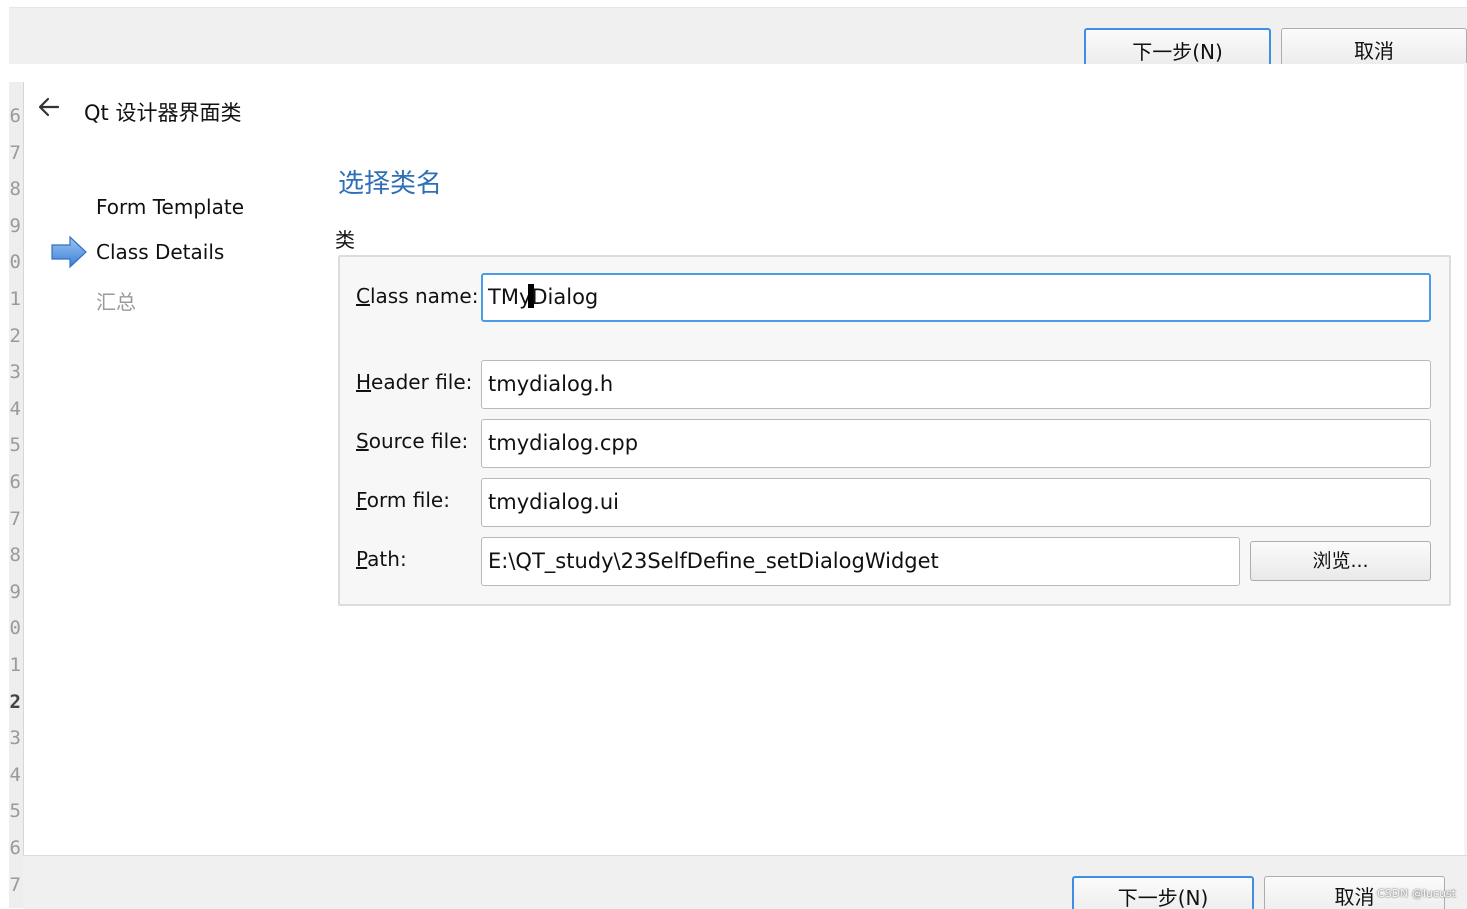 The width and height of the screenshot is (1467, 909). What do you see at coordinates (16, 495) in the screenshot?
I see `line-number-gutter: 6 7 8 9 0 1 2 3 4 5 6 7 8 9 0 1 2 3 4 5 6 7` at bounding box center [16, 495].